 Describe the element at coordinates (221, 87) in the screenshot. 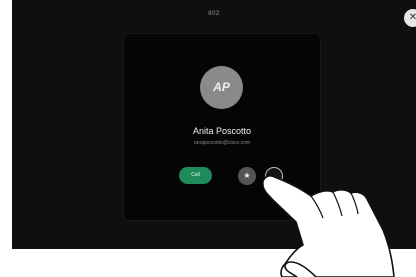

I see `avatar: AP` at that location.